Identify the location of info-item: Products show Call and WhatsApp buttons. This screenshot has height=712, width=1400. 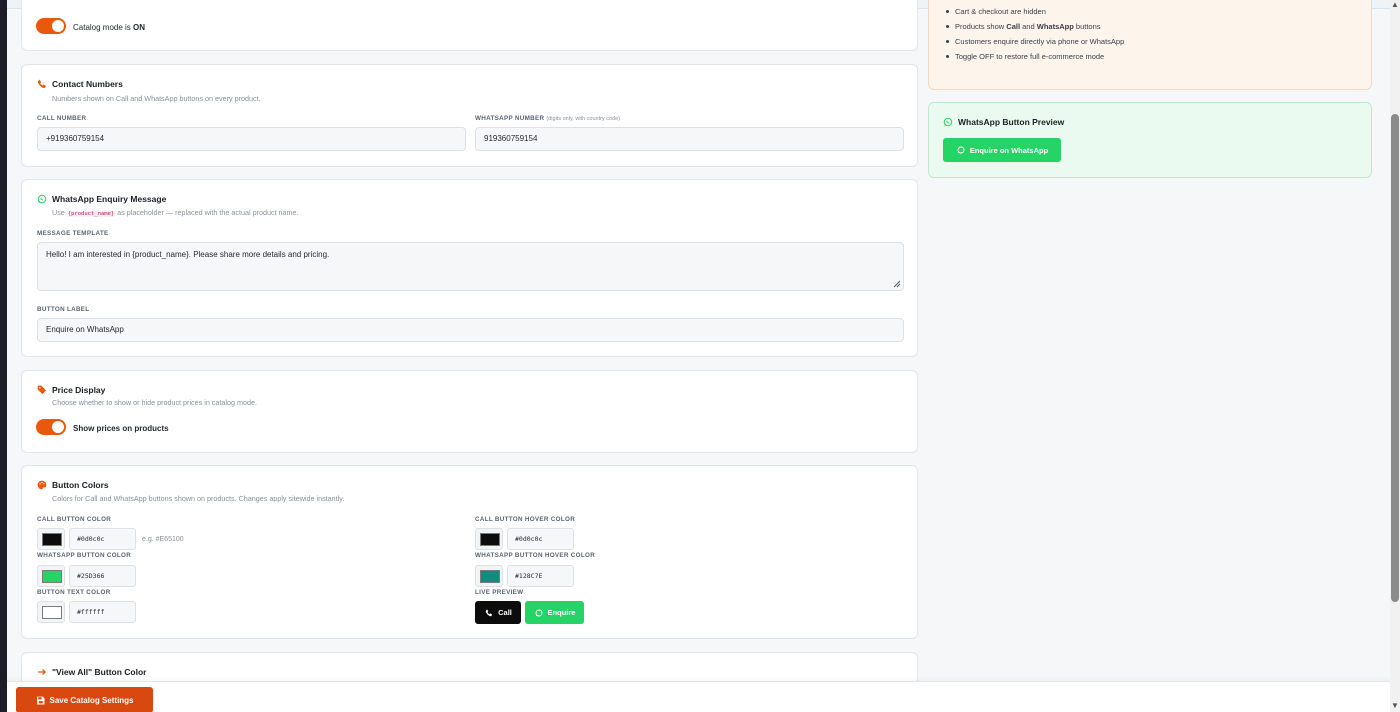
(1034, 28).